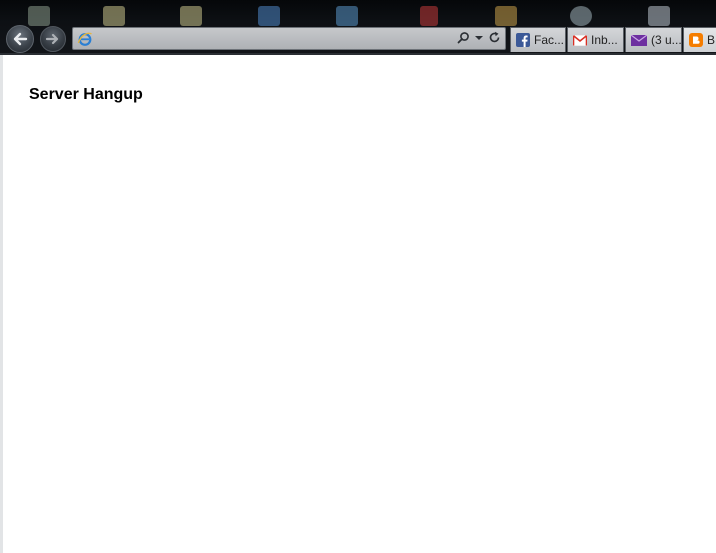 The width and height of the screenshot is (716, 553). Describe the element at coordinates (272, 38) in the screenshot. I see `address-input` at that location.